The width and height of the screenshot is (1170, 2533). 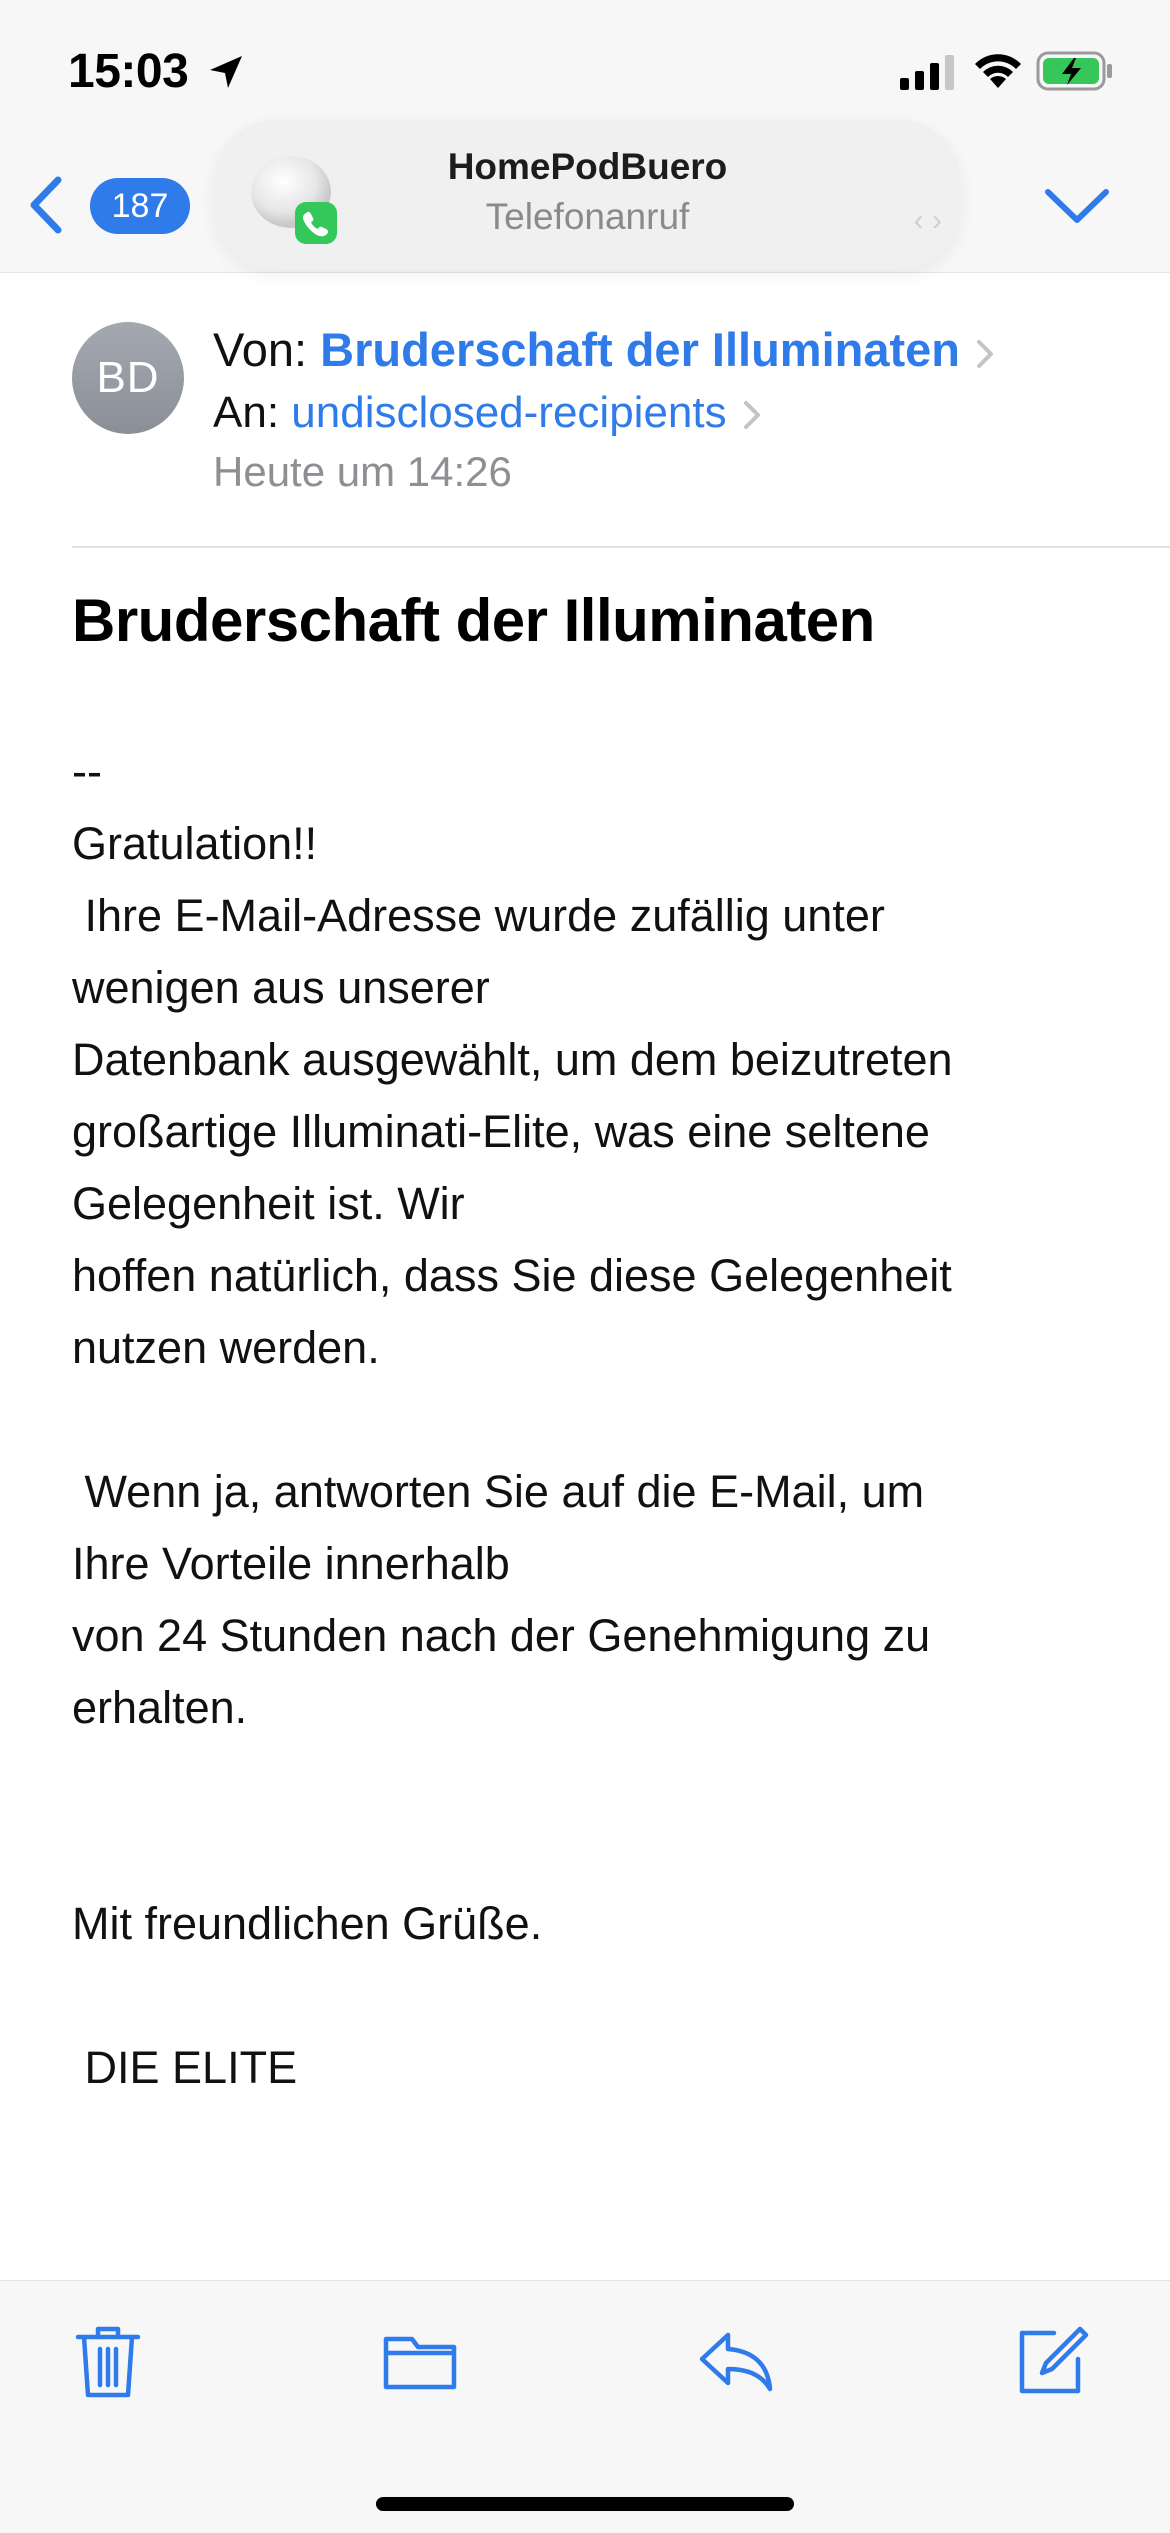 What do you see at coordinates (226, 72) in the screenshot?
I see `location-arrow-icon` at bounding box center [226, 72].